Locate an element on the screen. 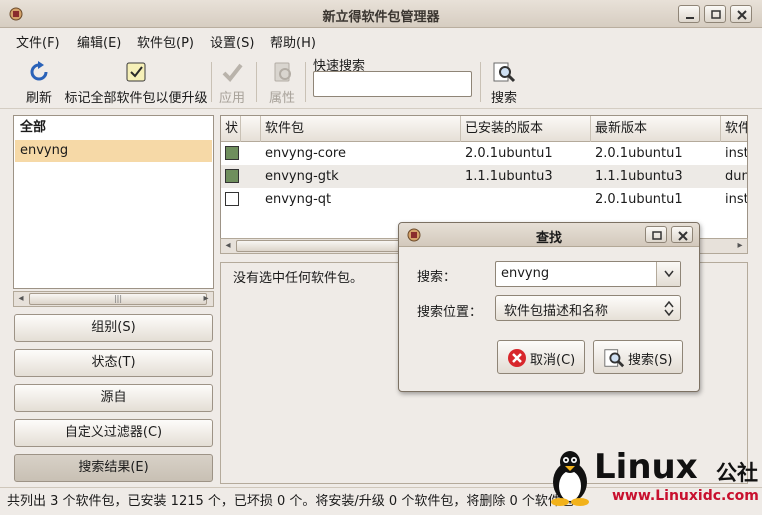  package-name: envyng-gtk is located at coordinates (302, 176).